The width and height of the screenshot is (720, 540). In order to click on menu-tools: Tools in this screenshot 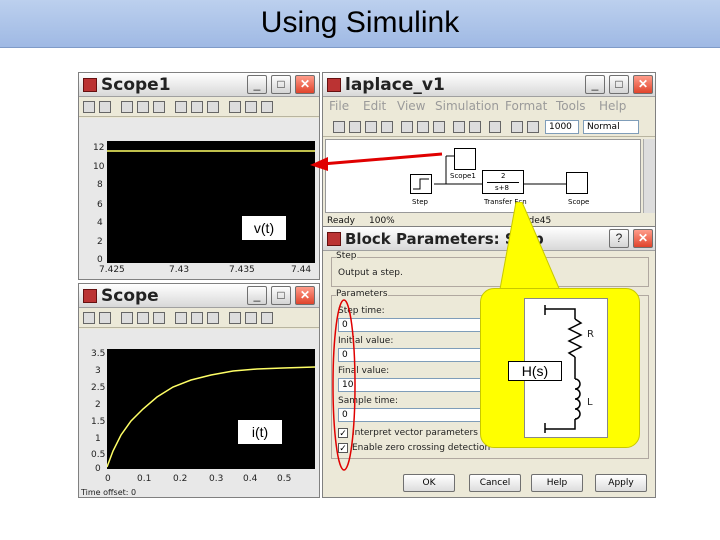, I will do `click(571, 106)`.